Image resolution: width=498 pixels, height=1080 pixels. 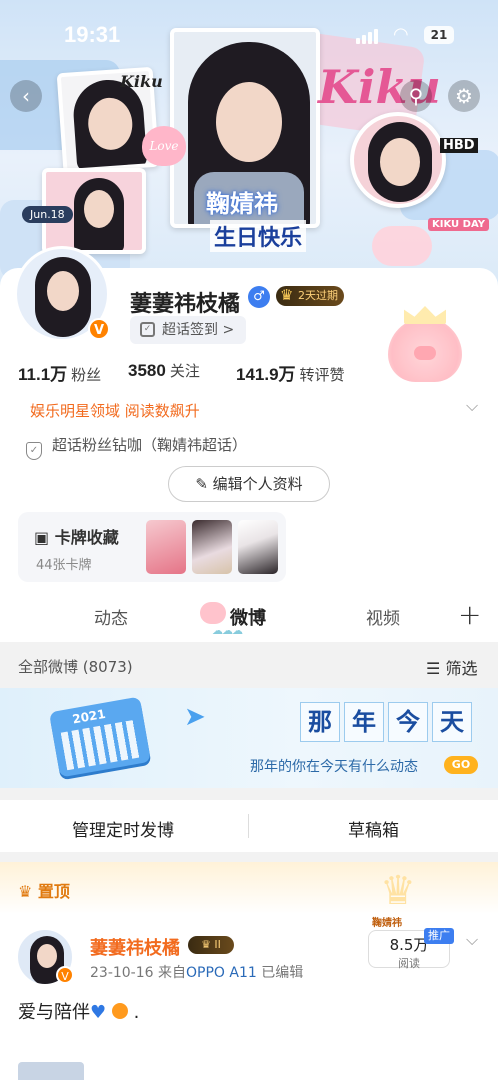 What do you see at coordinates (227, 630) in the screenshot?
I see `cloud-icon: ☁︎☁︎☁︎` at bounding box center [227, 630].